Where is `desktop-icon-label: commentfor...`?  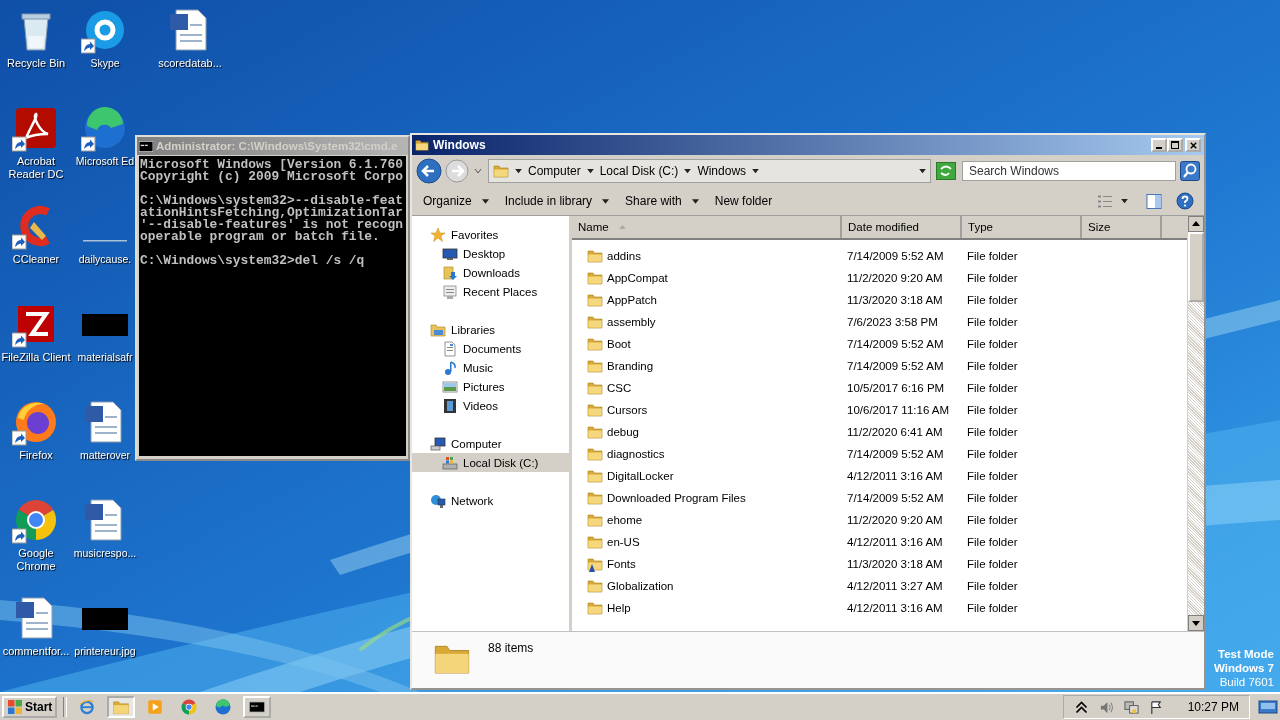
desktop-icon-label: commentfor... is located at coordinates (36, 651).